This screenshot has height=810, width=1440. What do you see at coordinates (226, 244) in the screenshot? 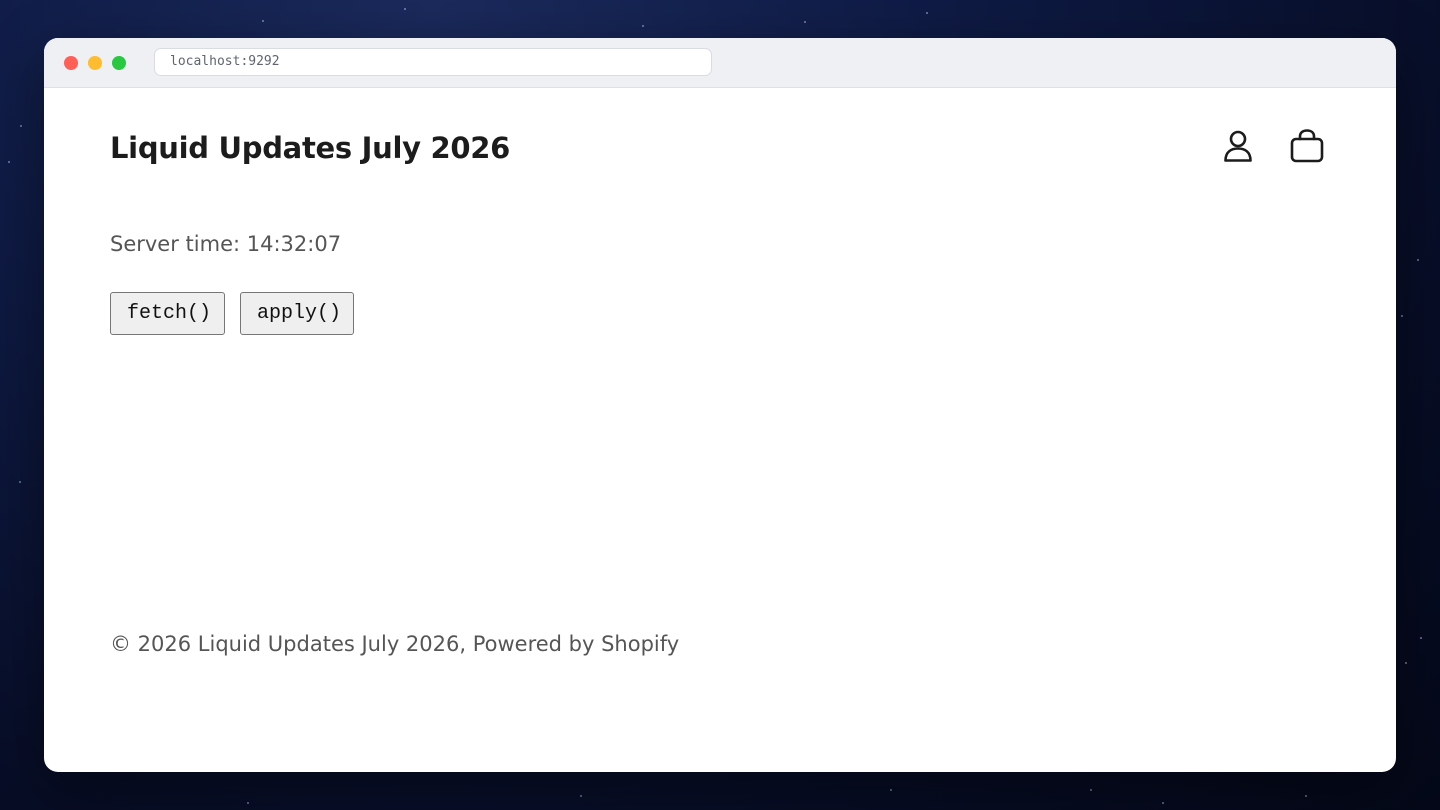
I see `server-time-text: Server time: 14:32:07` at bounding box center [226, 244].